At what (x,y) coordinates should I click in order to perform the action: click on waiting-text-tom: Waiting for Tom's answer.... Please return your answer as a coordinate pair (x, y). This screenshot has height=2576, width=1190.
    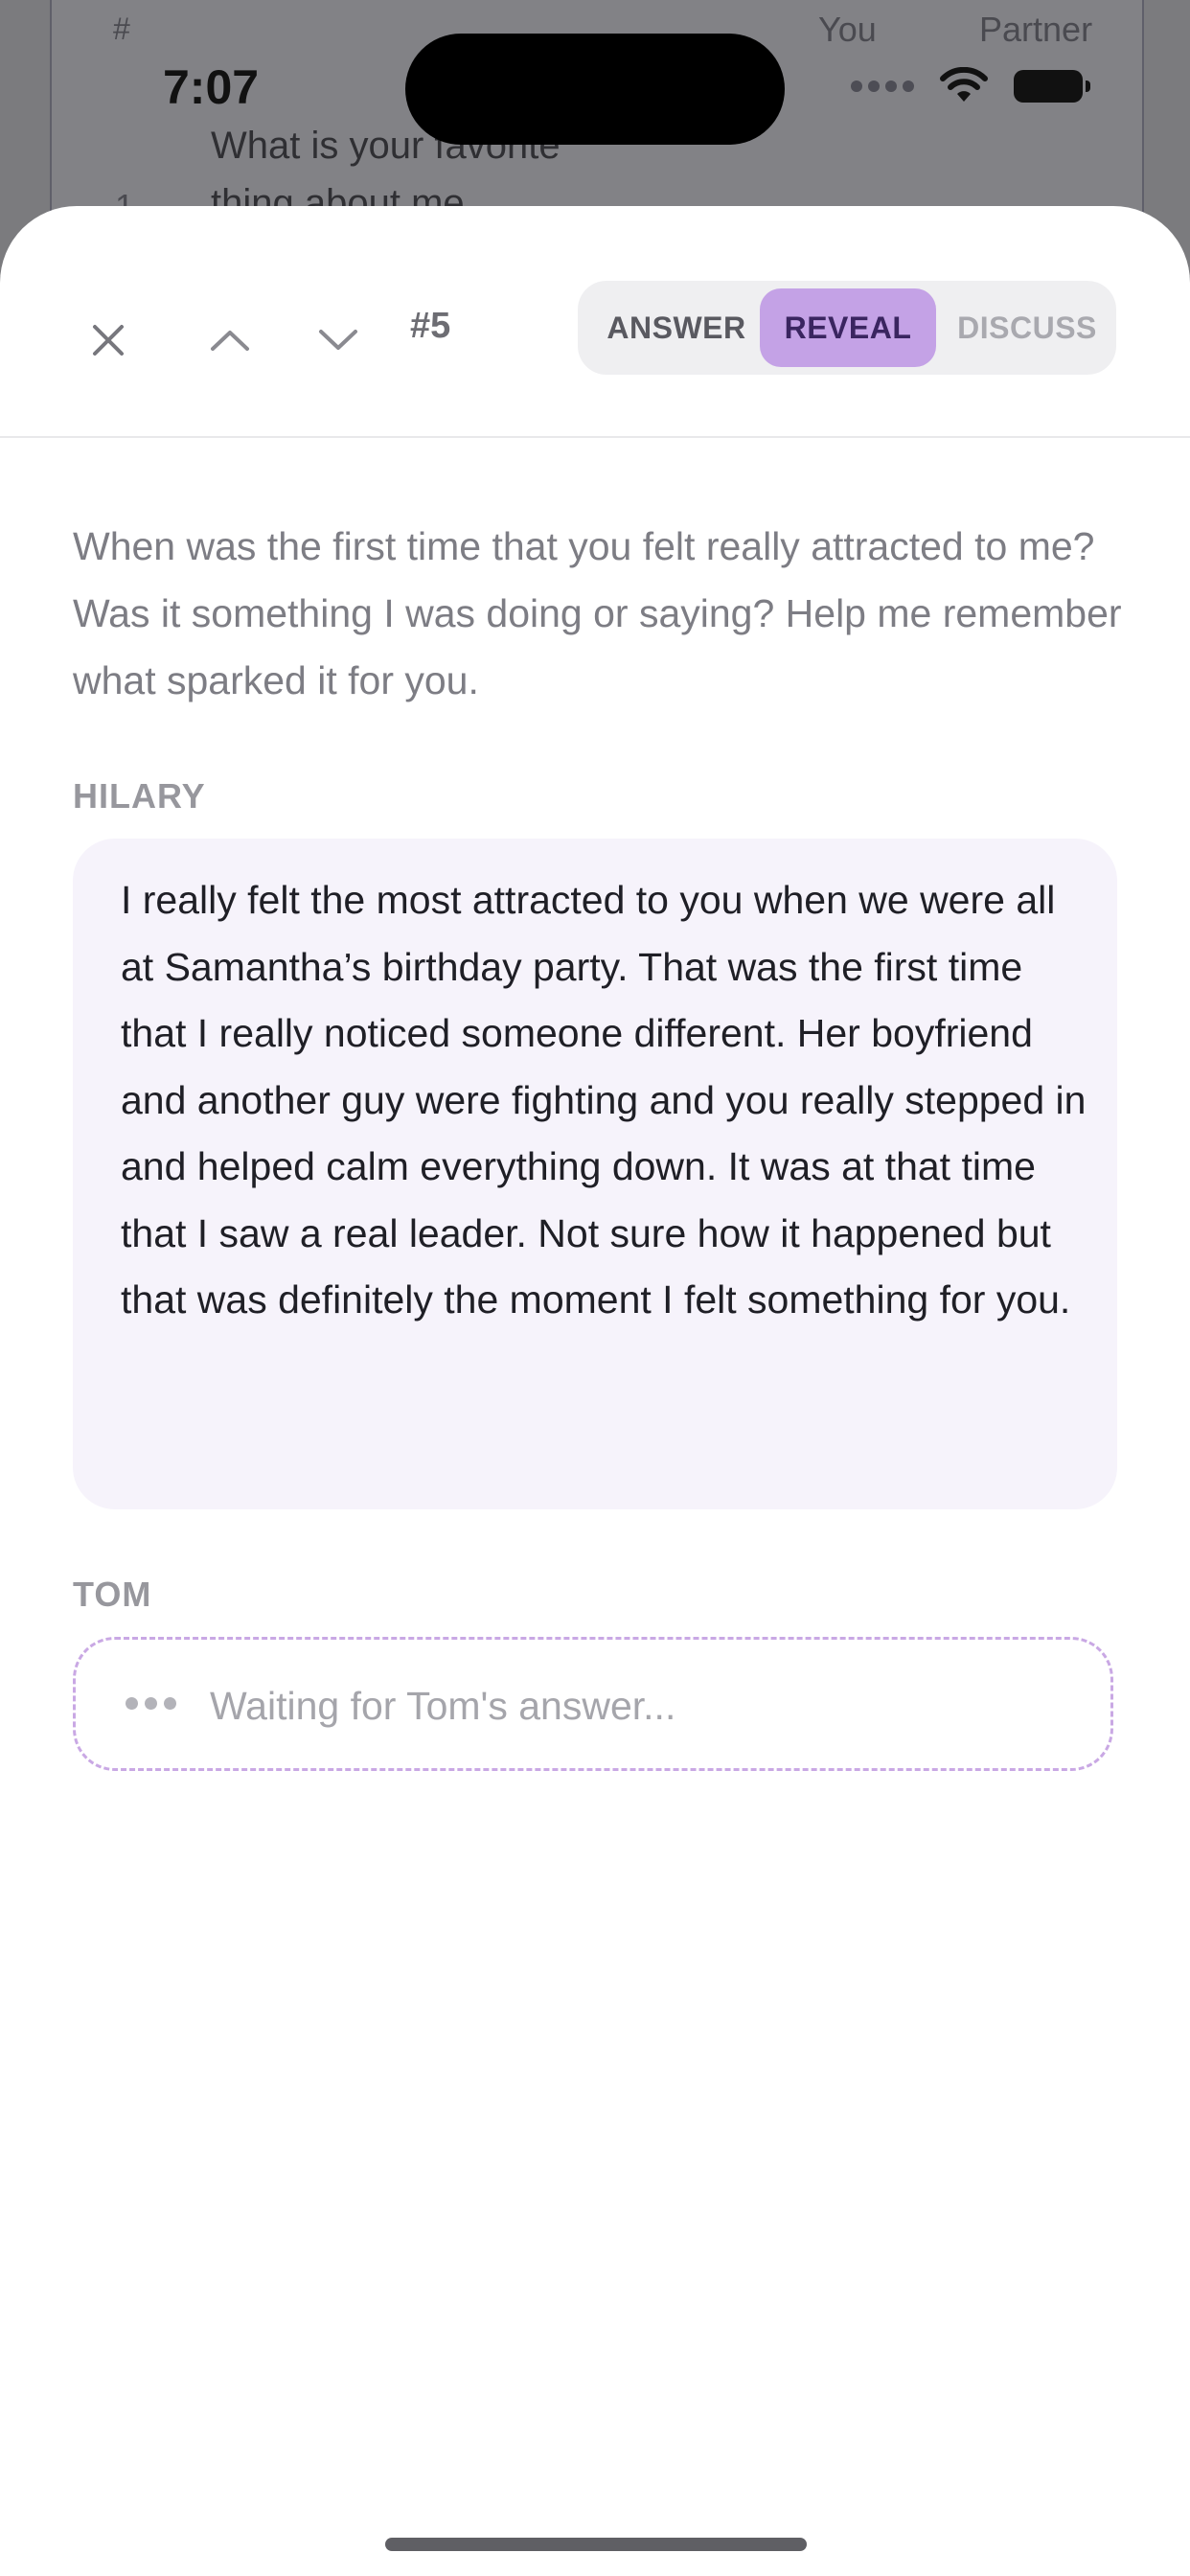
    Looking at the image, I should click on (443, 1706).